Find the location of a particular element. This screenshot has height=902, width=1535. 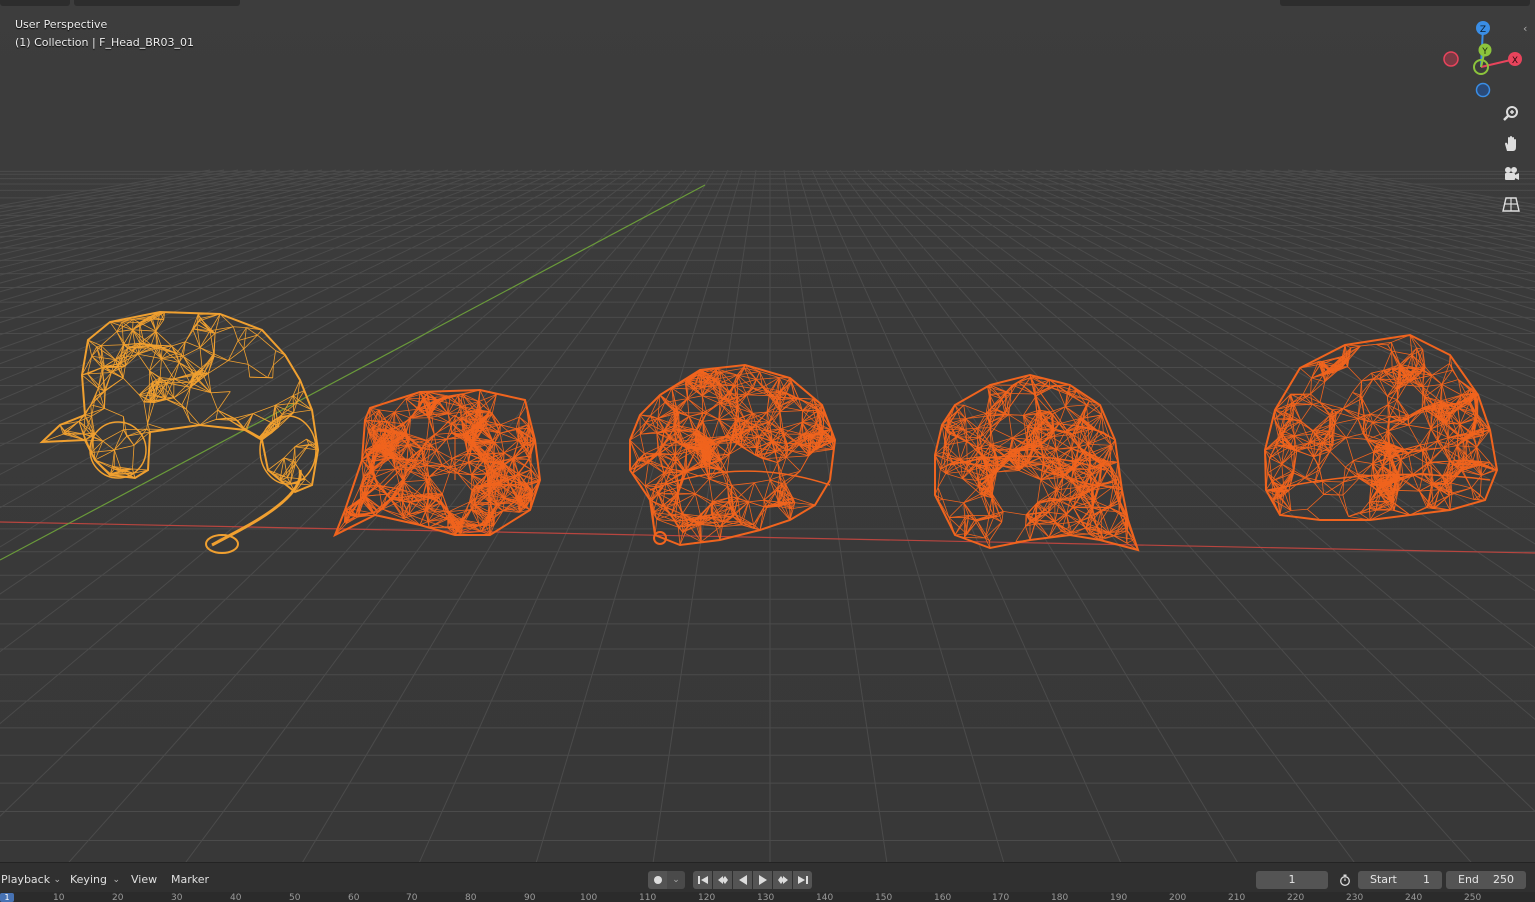

end-value: 250 is located at coordinates (1503, 880).